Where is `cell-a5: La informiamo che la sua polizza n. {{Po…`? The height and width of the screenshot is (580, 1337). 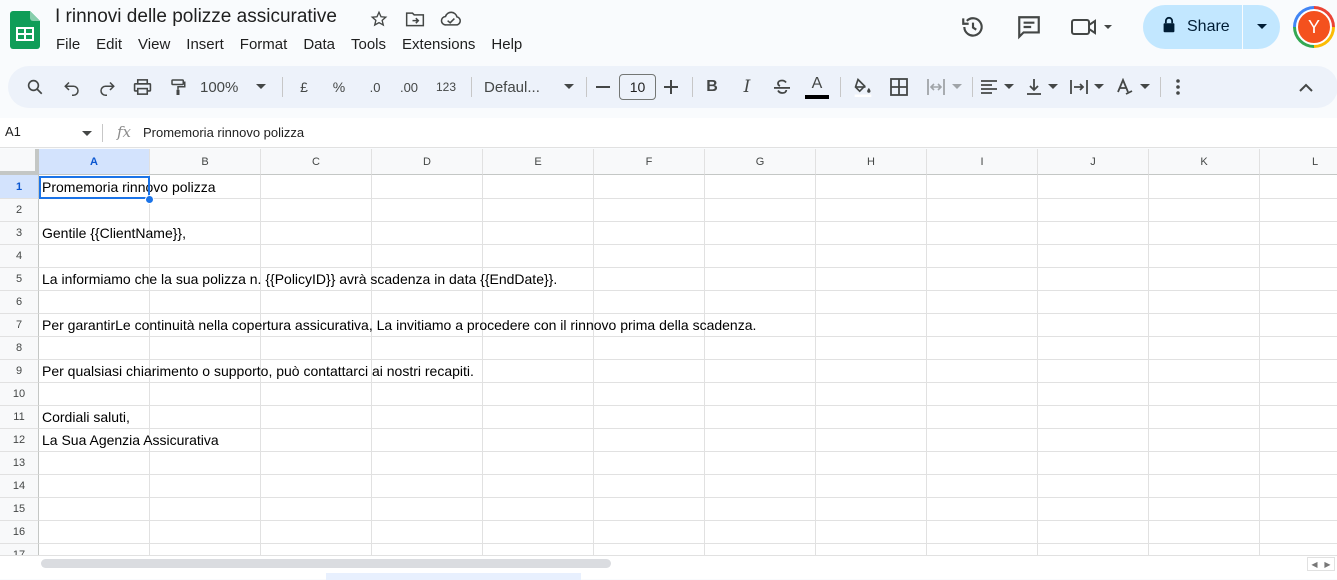
cell-a5: La informiamo che la sua polizza n. {{Po… is located at coordinates (299, 279).